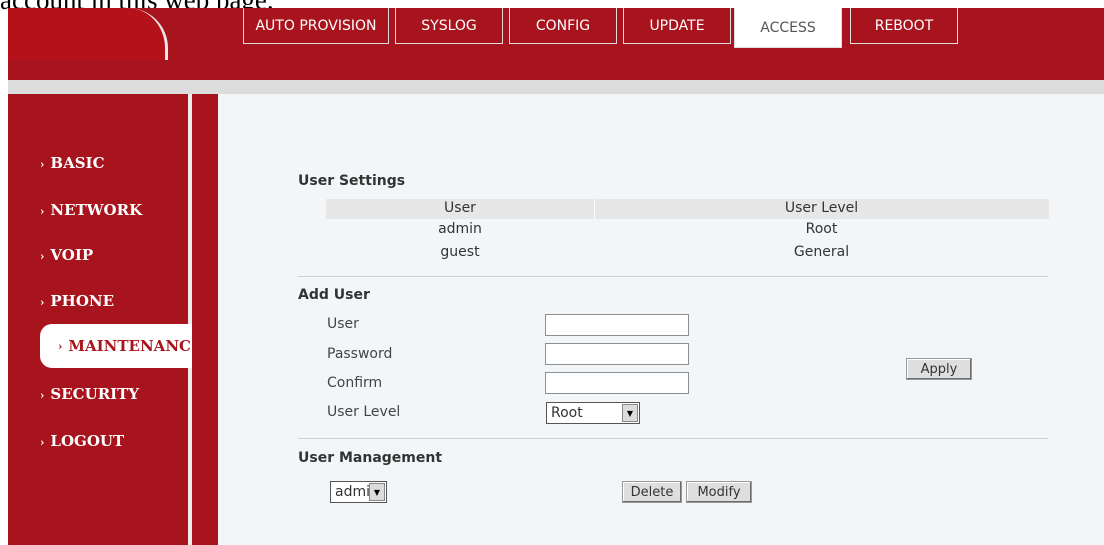 The height and width of the screenshot is (545, 1104). I want to click on tab-auto-provision: AUTO PROVISION, so click(316, 26).